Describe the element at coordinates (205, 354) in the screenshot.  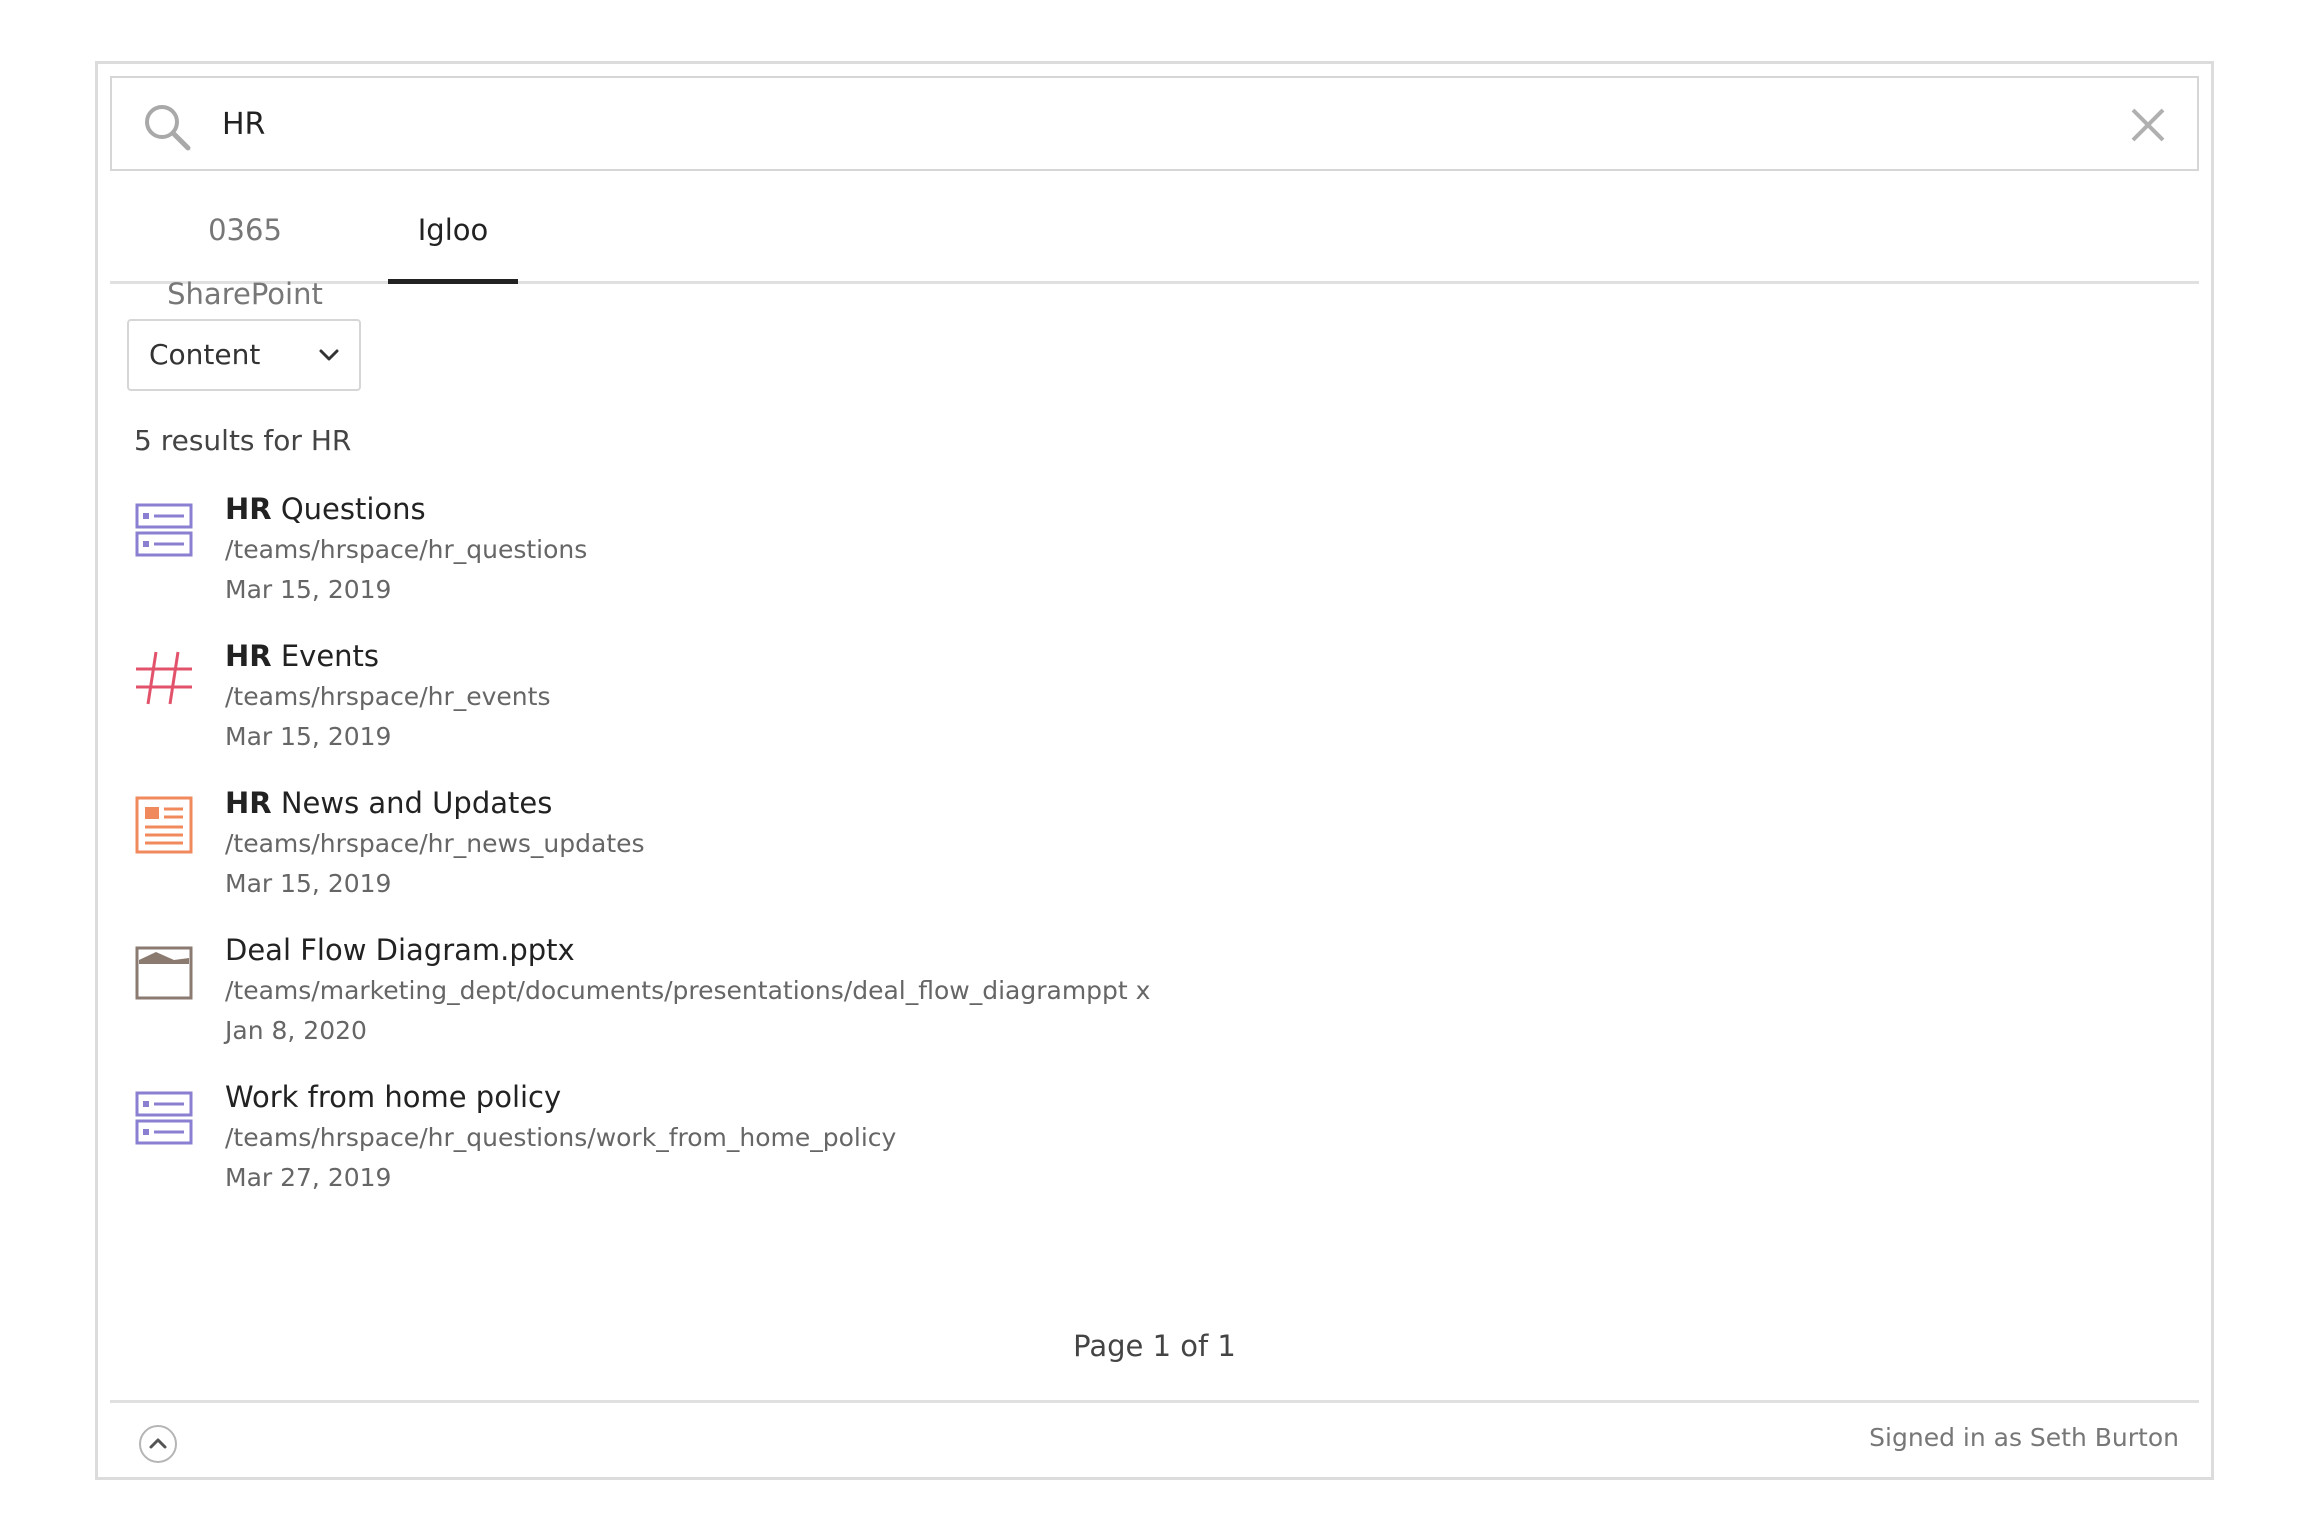
I see `content-type-select-value: Content` at that location.